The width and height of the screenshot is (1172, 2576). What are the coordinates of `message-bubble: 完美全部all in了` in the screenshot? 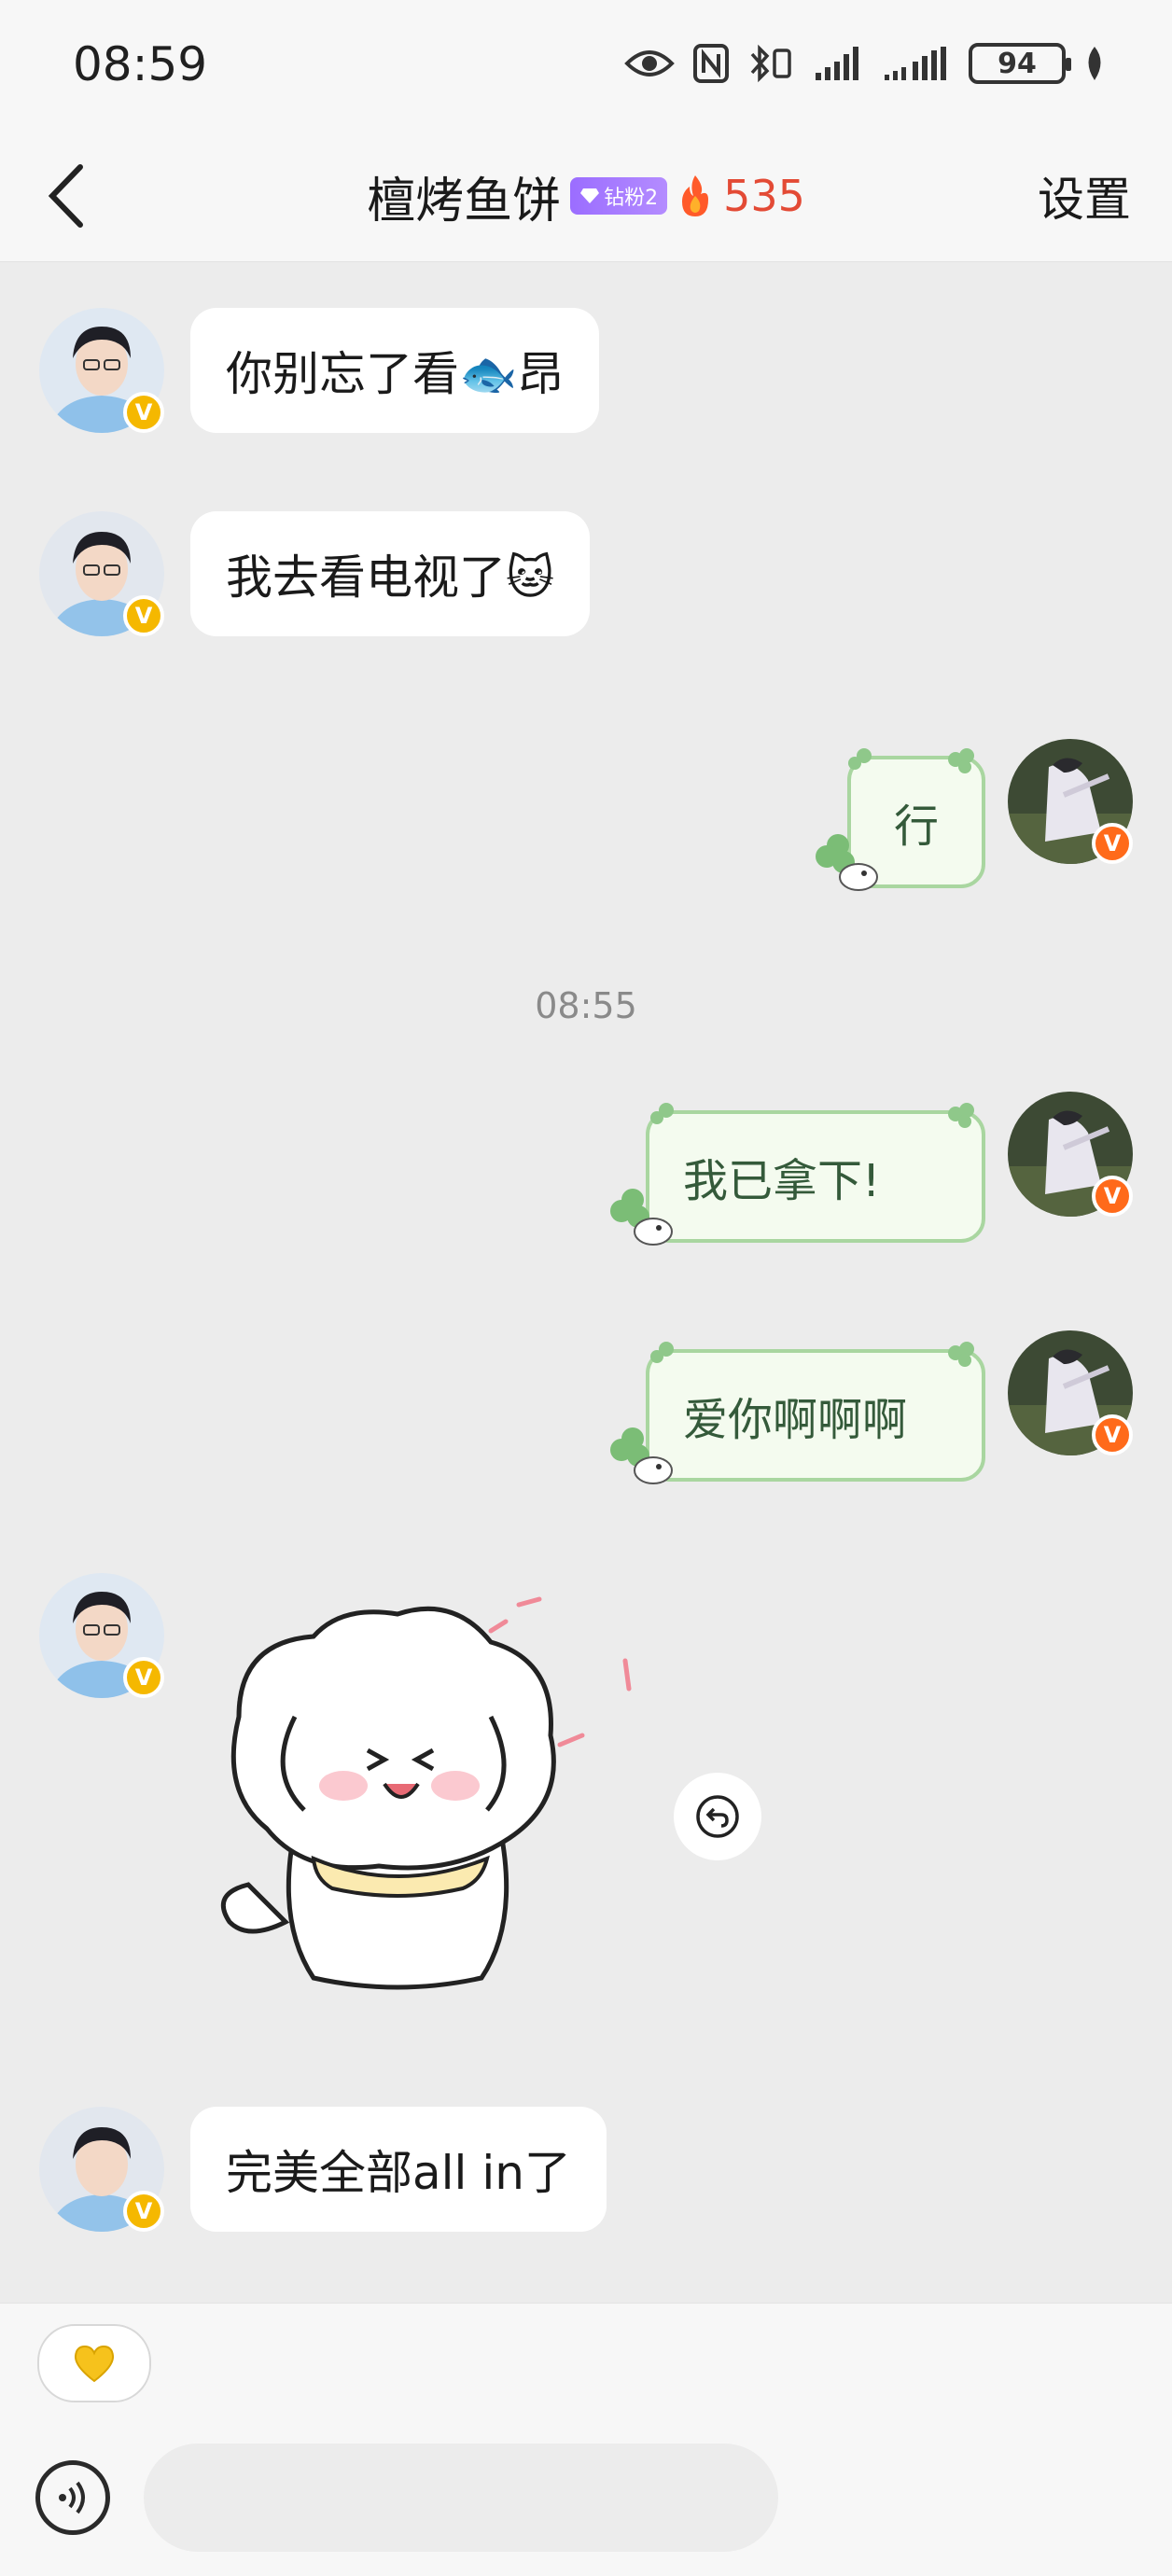 It's located at (398, 2169).